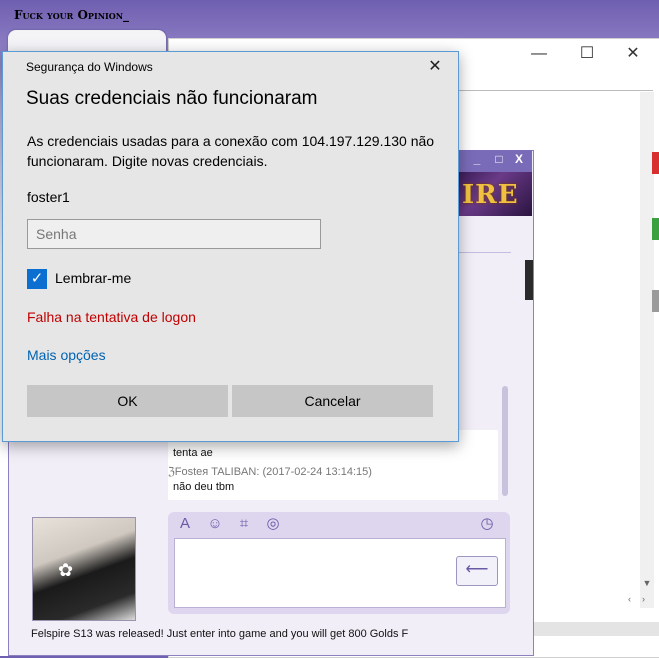 The width and height of the screenshot is (659, 658). What do you see at coordinates (193, 453) in the screenshot?
I see `message-text: tenta ae` at bounding box center [193, 453].